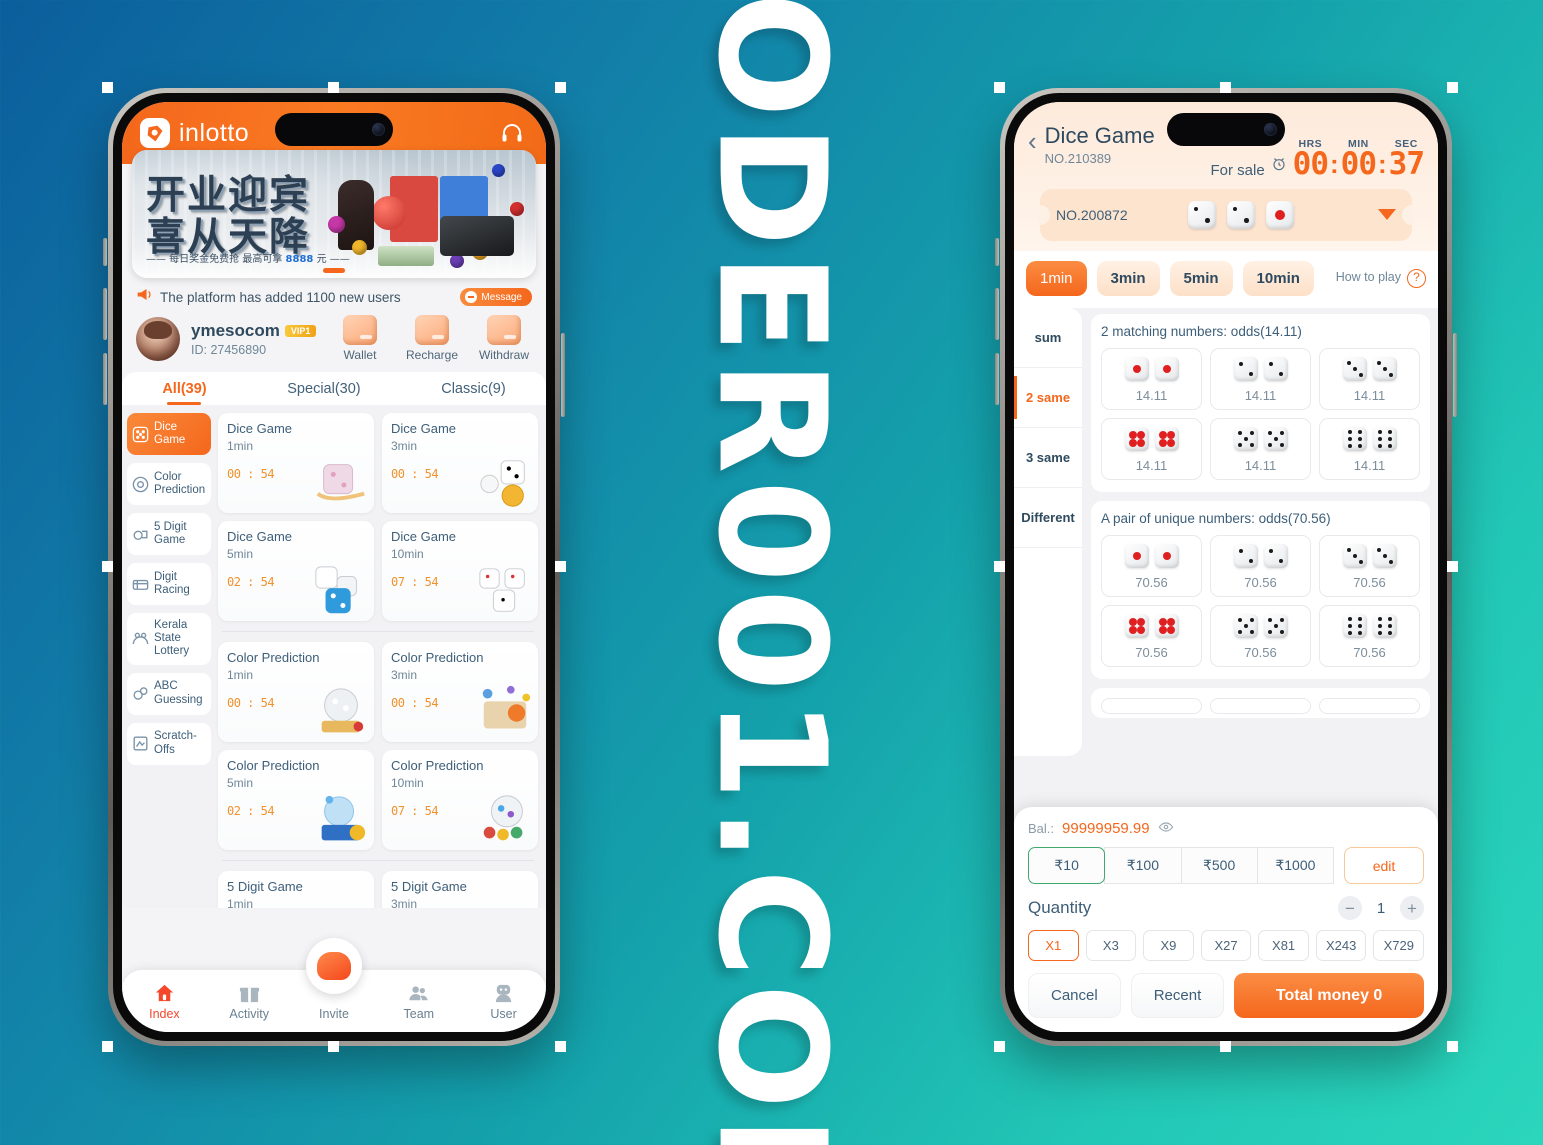  What do you see at coordinates (1329, 995) in the screenshot?
I see `total-money-button: Total money 0` at bounding box center [1329, 995].